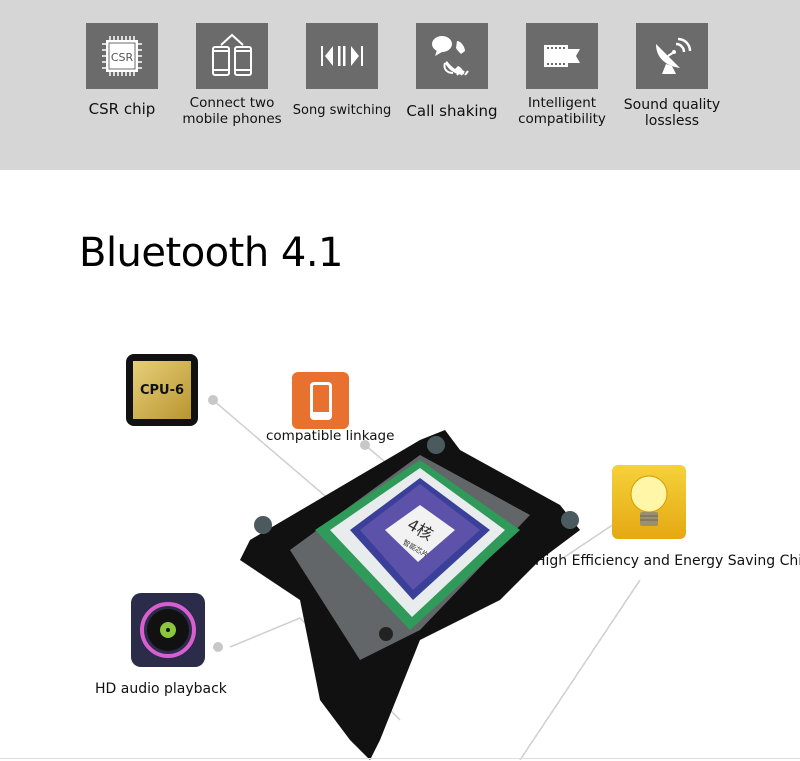  What do you see at coordinates (452, 111) in the screenshot?
I see `feature-label: Call shaking` at bounding box center [452, 111].